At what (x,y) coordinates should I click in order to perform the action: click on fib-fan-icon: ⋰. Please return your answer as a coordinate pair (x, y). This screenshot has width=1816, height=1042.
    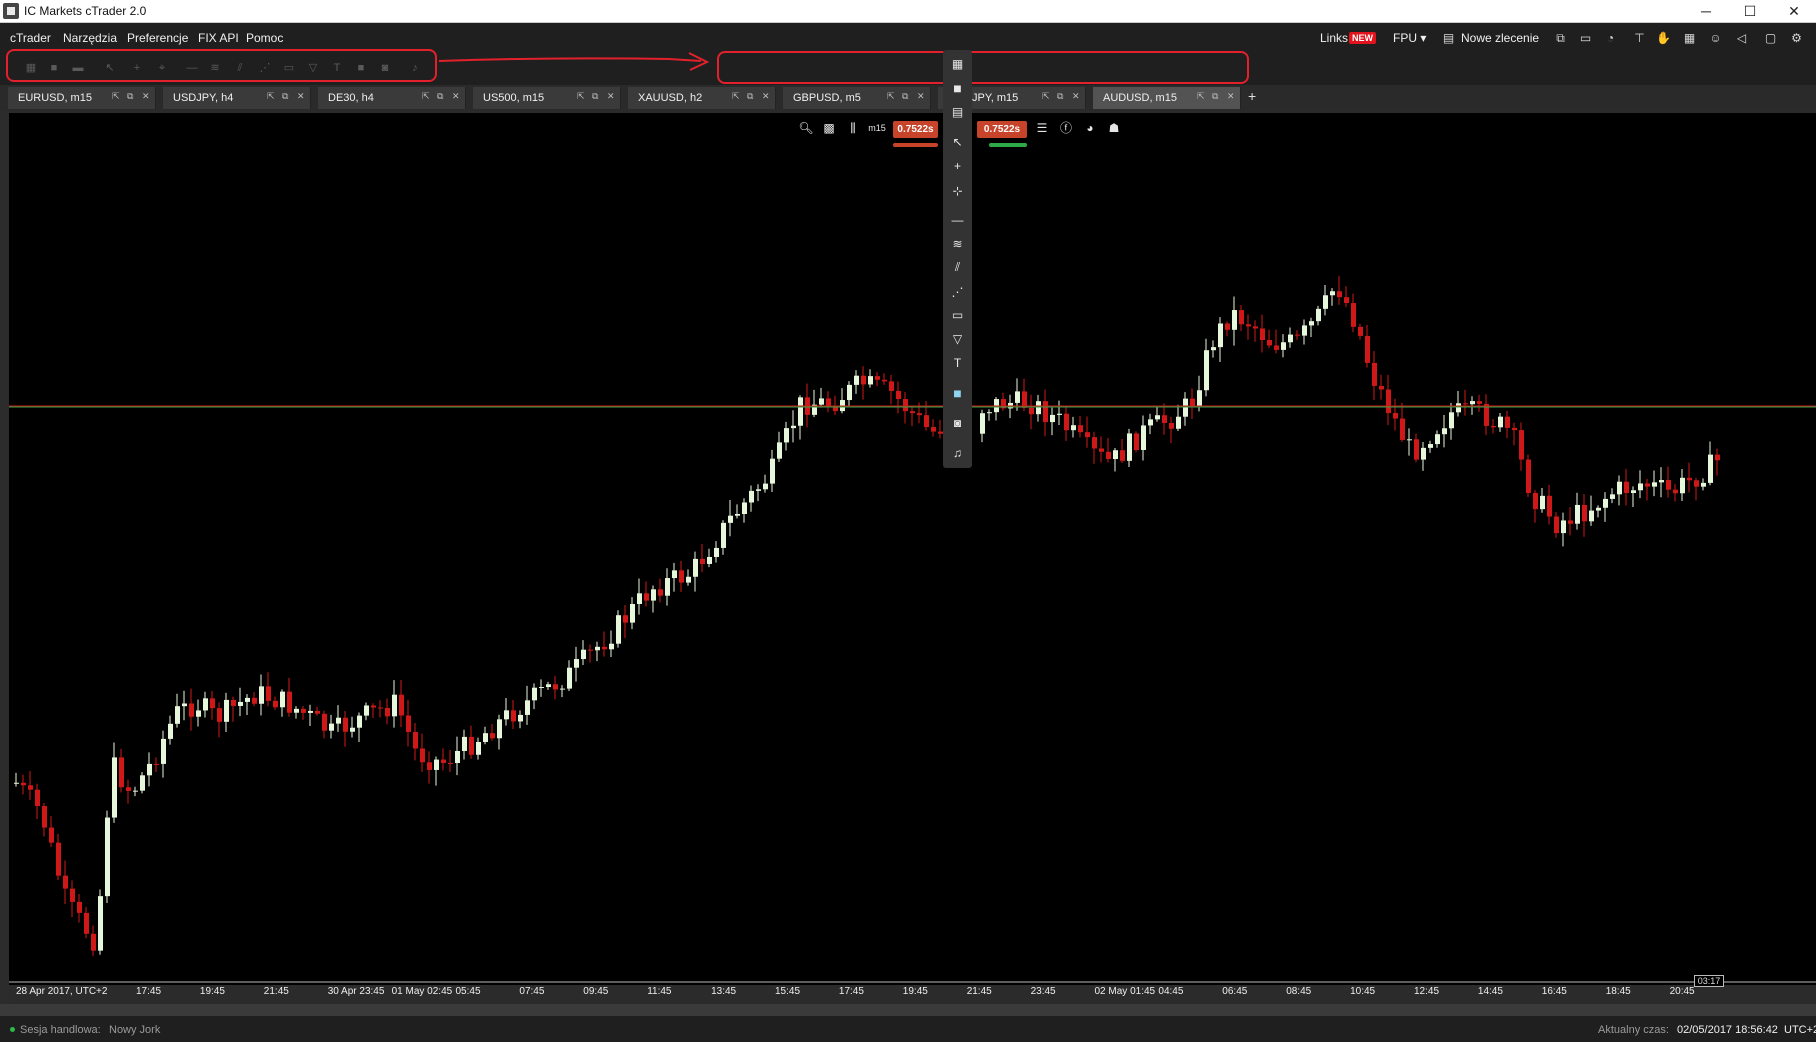
    Looking at the image, I should click on (957, 292).